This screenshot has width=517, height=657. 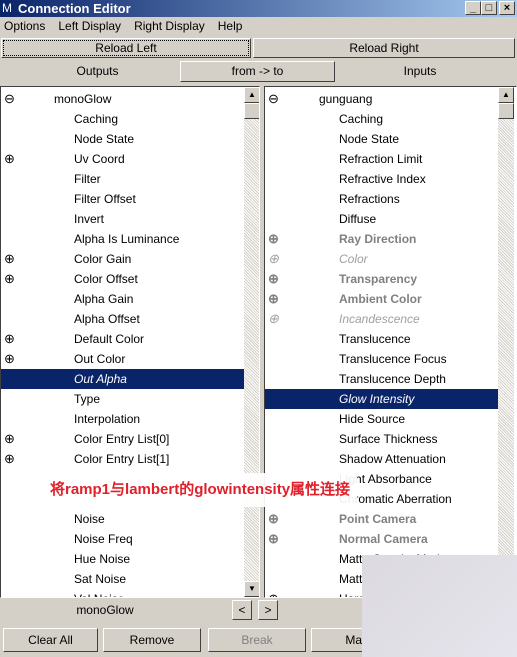 What do you see at coordinates (122, 559) in the screenshot?
I see `attribute-row: Hue Noise` at bounding box center [122, 559].